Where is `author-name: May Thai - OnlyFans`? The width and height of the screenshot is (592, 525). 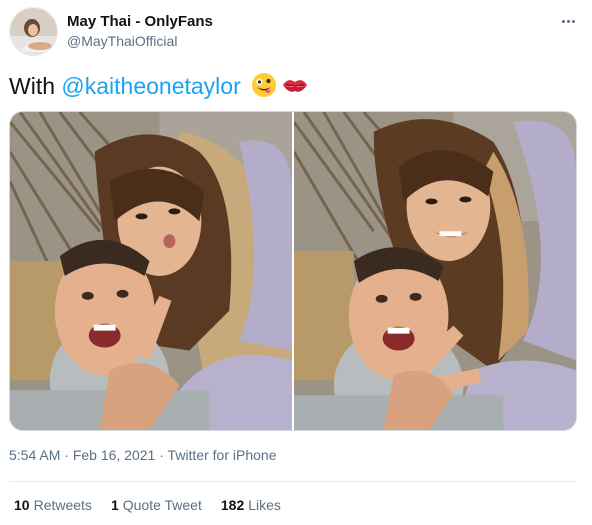
author-name: May Thai - OnlyFans is located at coordinates (140, 21).